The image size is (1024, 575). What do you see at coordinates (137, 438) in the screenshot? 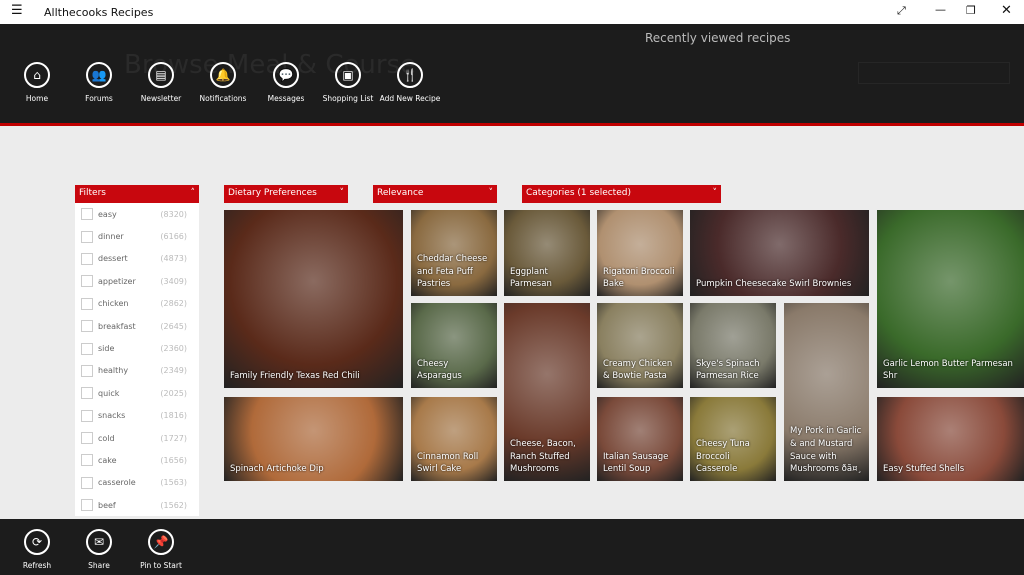
I see `filter-item: cold (1727)` at bounding box center [137, 438].